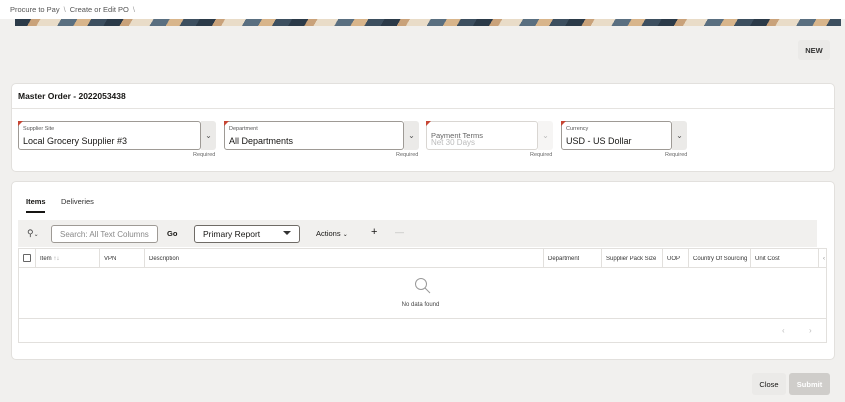 This screenshot has width=845, height=402. What do you see at coordinates (721, 259) in the screenshot?
I see `column-header-country-of-sourcing: Country Of Sourcing` at bounding box center [721, 259].